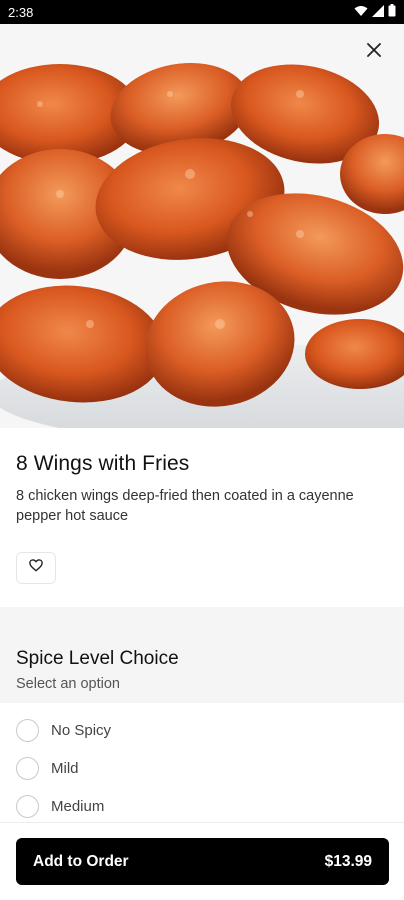  What do you see at coordinates (81, 730) in the screenshot?
I see `option-label: No Spicy` at bounding box center [81, 730].